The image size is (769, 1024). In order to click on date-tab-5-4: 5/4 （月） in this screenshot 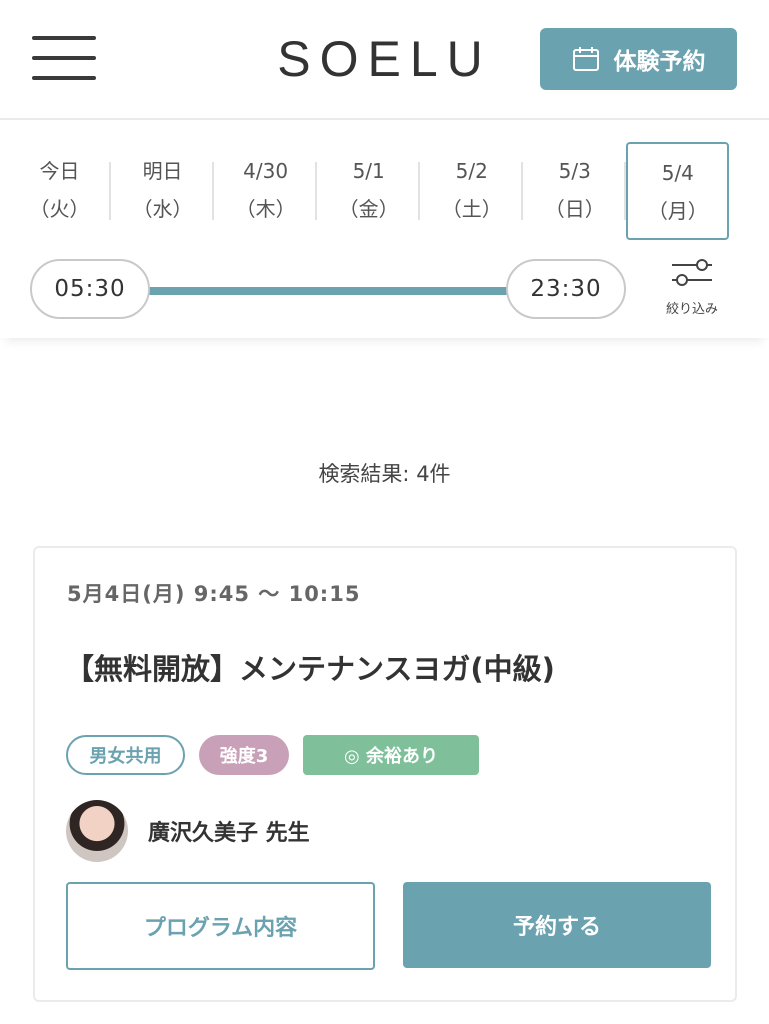, I will do `click(678, 191)`.